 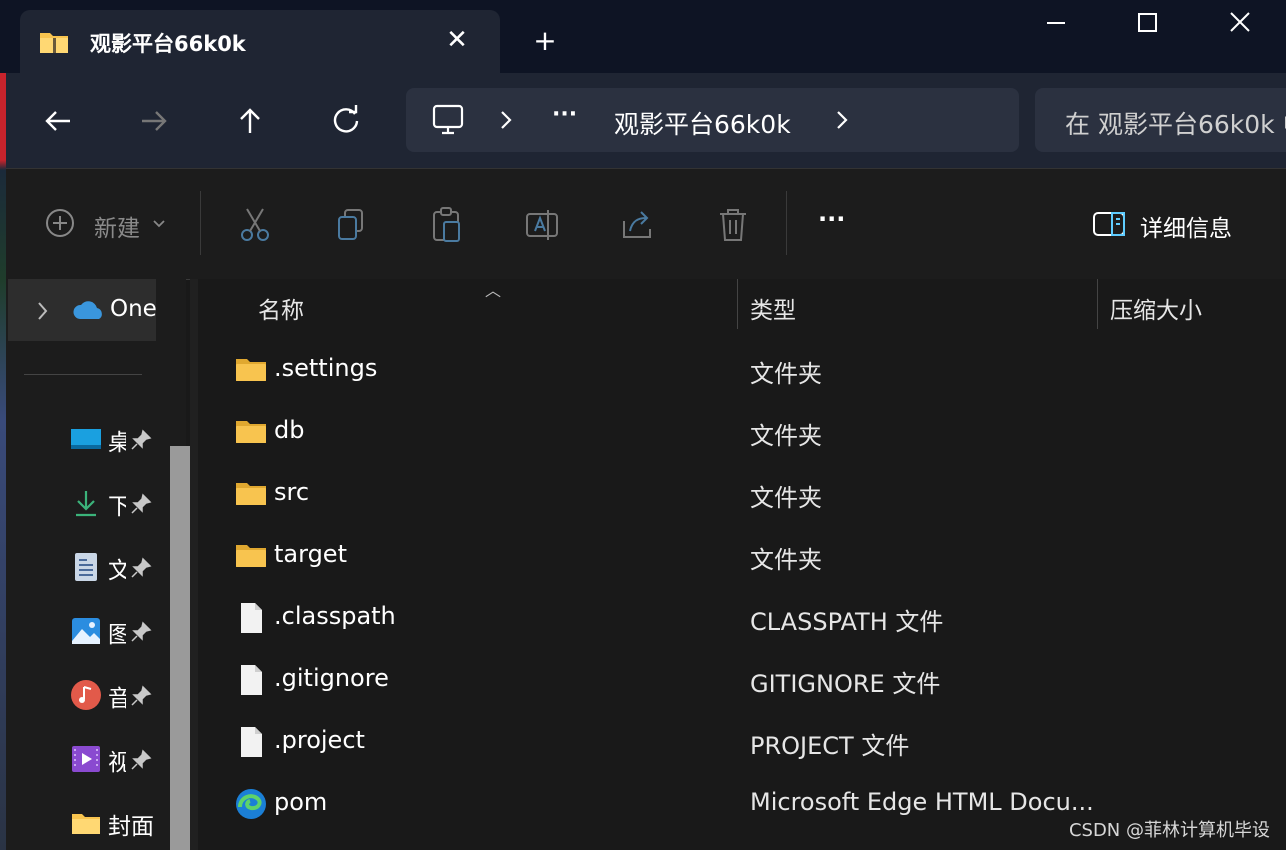 What do you see at coordinates (643, 36) in the screenshot?
I see `title-bar: 观影平台66k0k ✕ +` at bounding box center [643, 36].